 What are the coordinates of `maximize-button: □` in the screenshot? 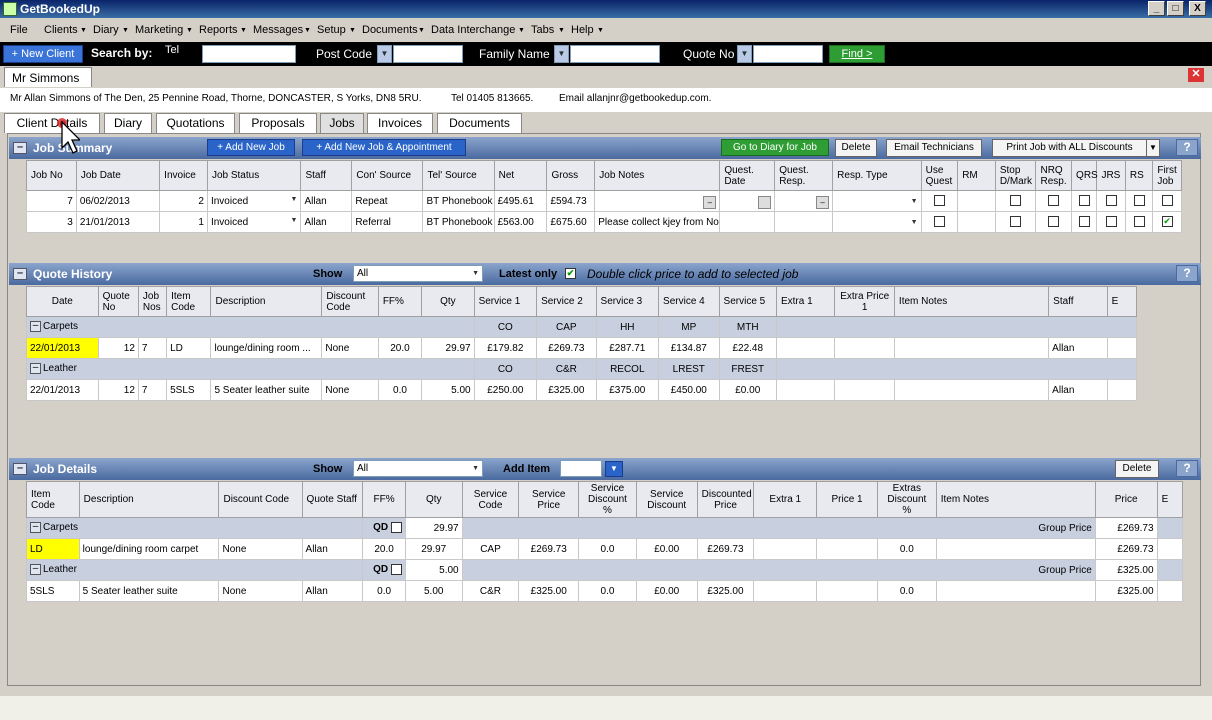 It's located at (1175, 8).